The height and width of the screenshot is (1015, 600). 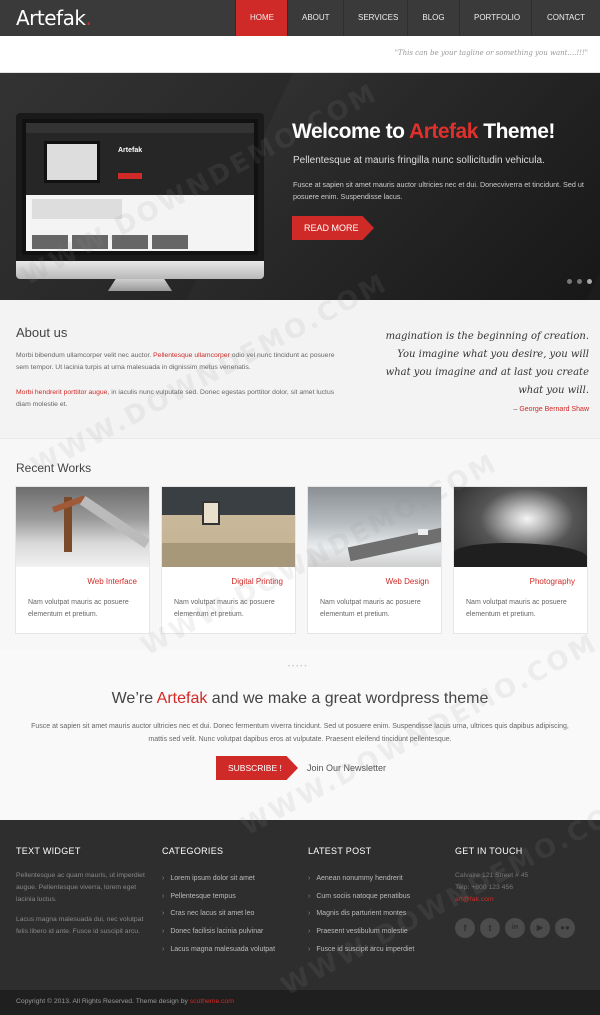 I want to click on post-item: › Aenean nonummy hendrerit, so click(x=378, y=879).